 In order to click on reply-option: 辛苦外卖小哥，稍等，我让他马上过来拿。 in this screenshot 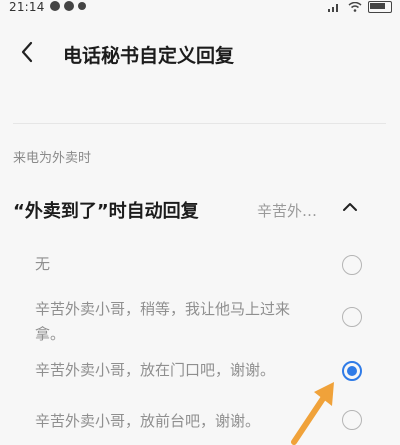, I will do `click(200, 322)`.